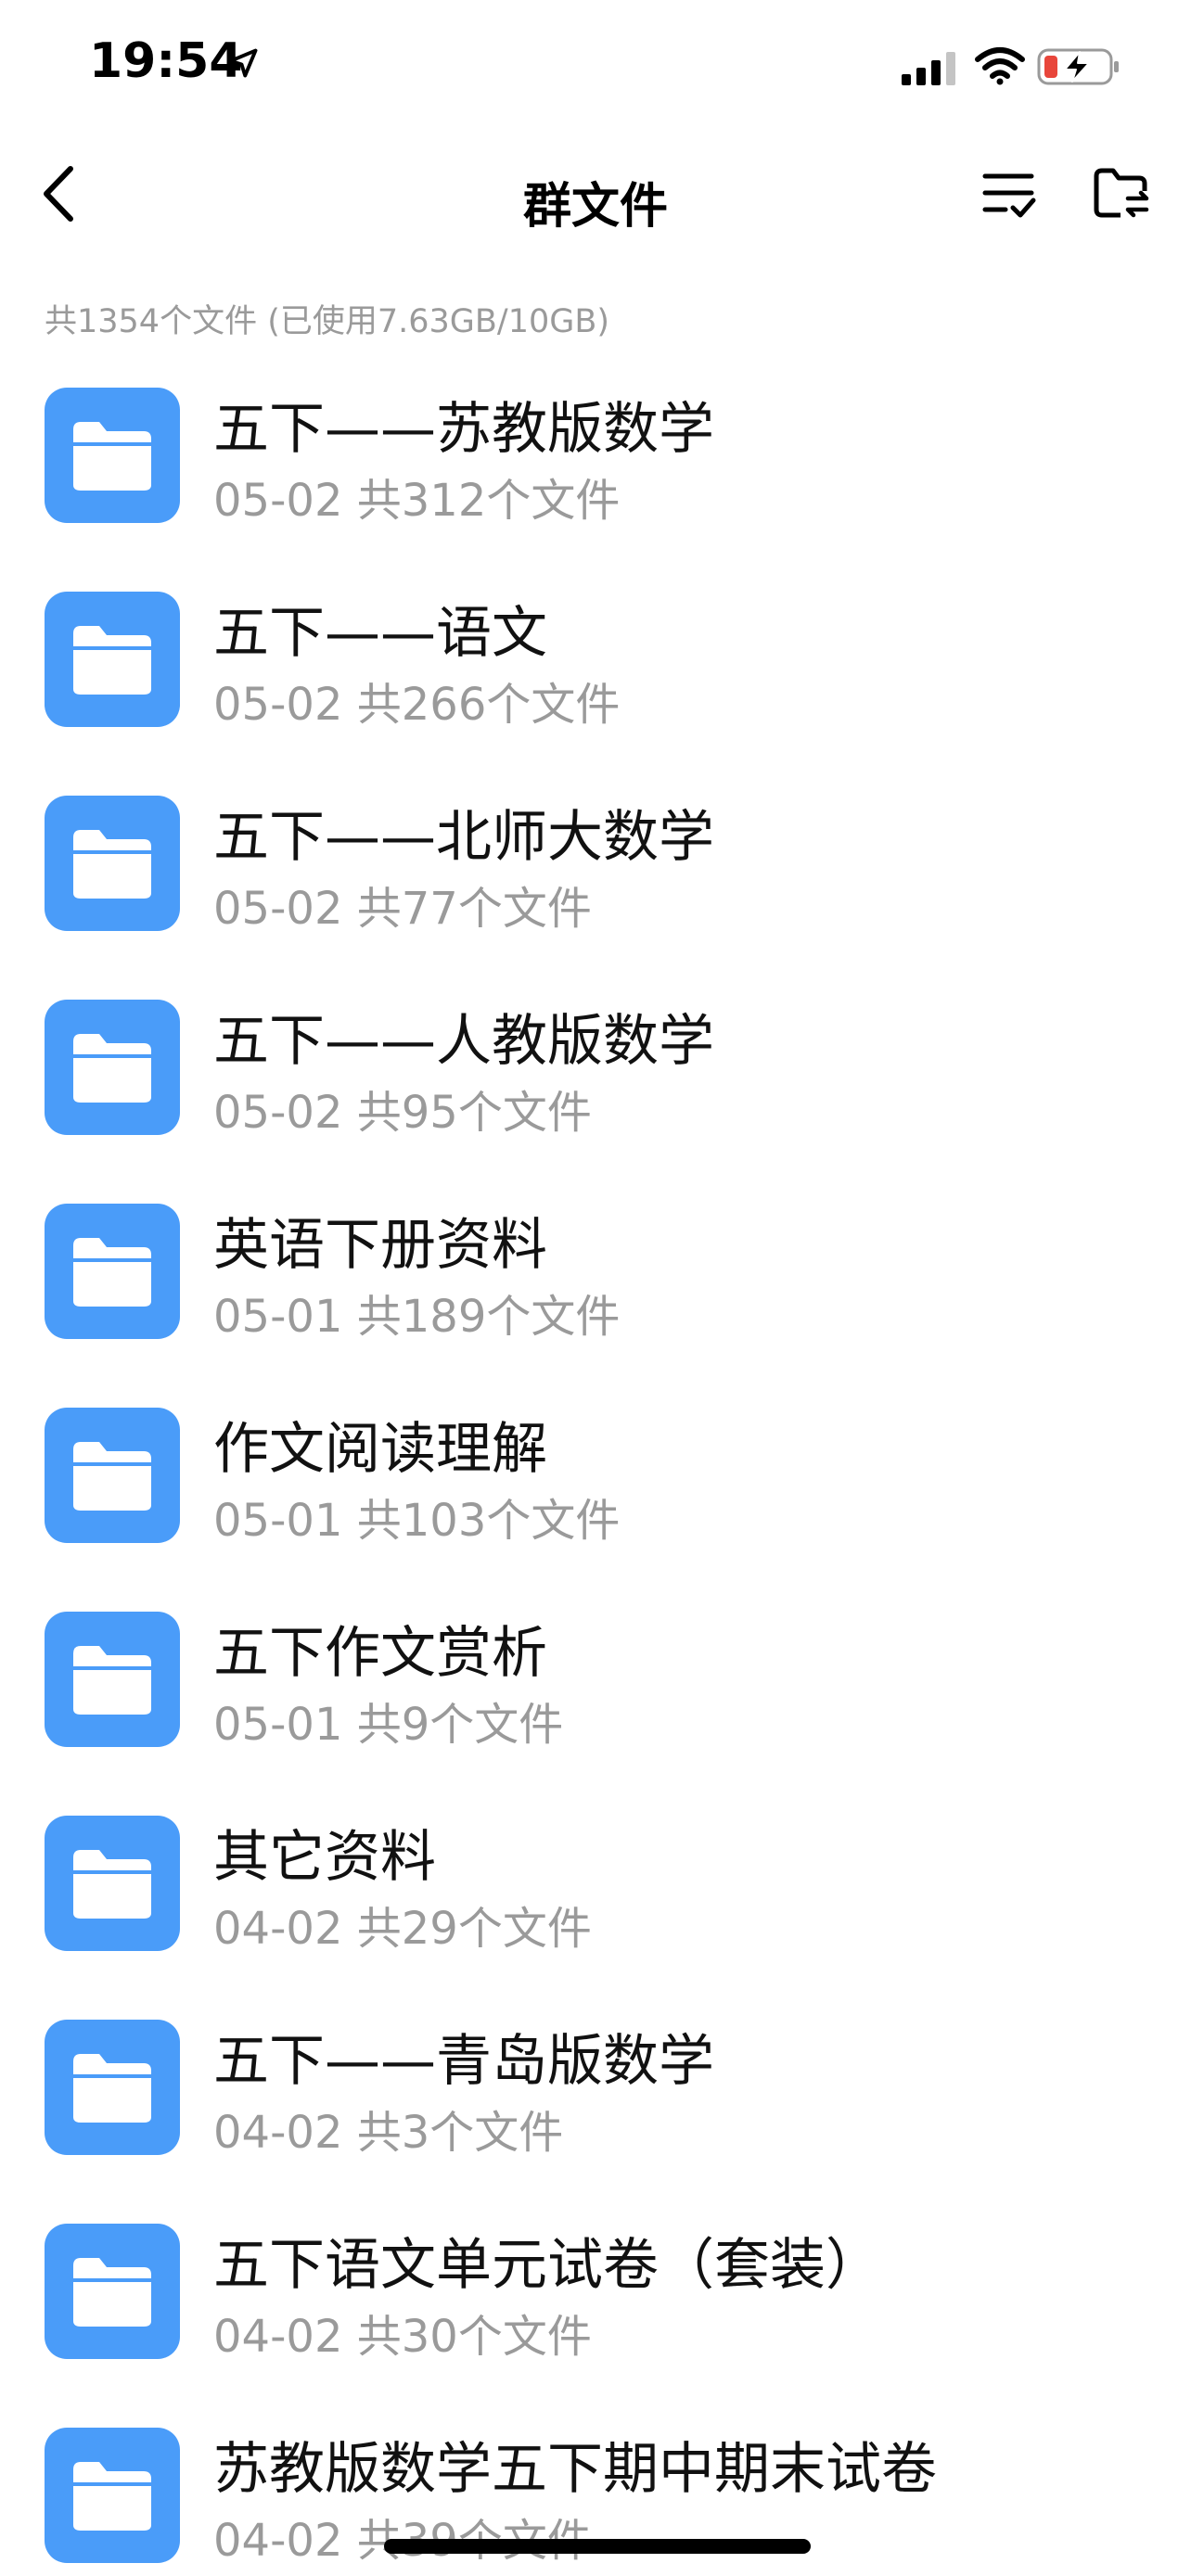 Image resolution: width=1191 pixels, height=2576 pixels. I want to click on list-item: 五下——苏教版数学 05-02 共312个文件, so click(595, 473).